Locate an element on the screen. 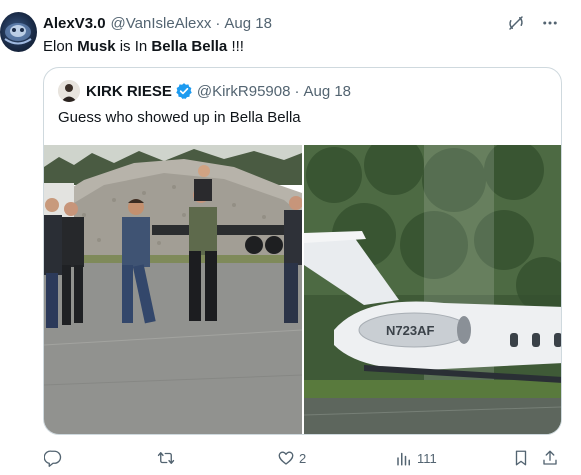  tweet-text-bold: Musk is located at coordinates (96, 46).